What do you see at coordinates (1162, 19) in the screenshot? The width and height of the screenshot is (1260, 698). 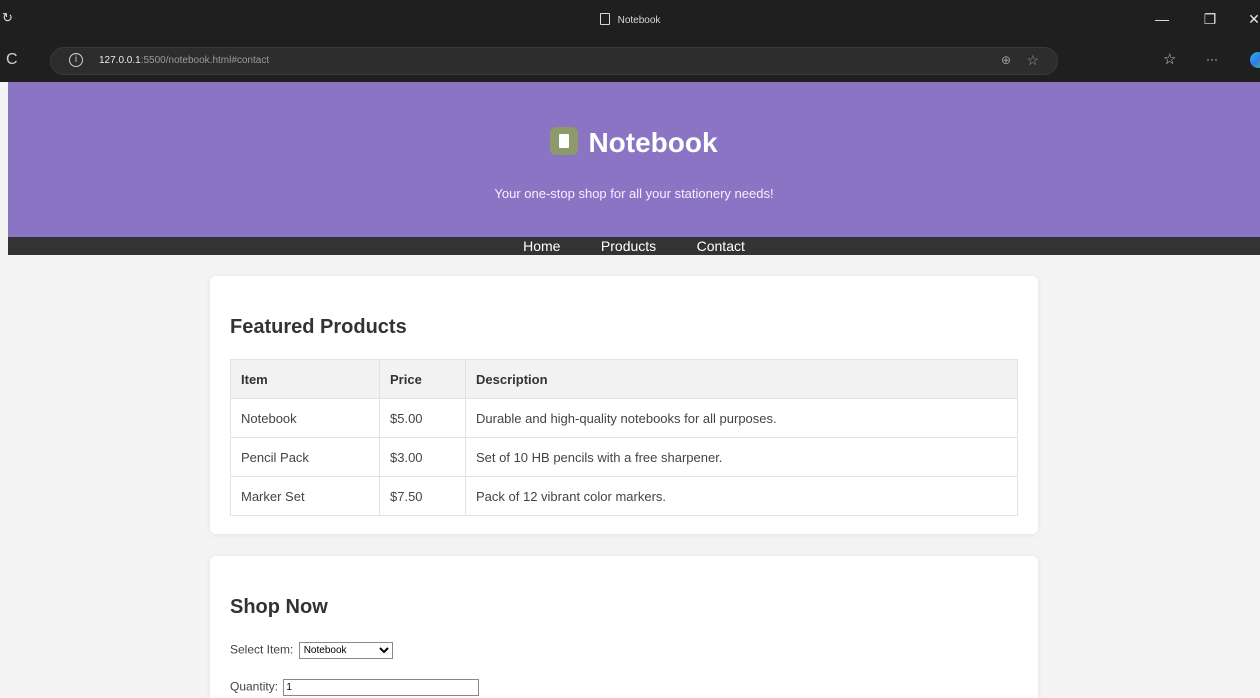 I see `minimize-button: —` at bounding box center [1162, 19].